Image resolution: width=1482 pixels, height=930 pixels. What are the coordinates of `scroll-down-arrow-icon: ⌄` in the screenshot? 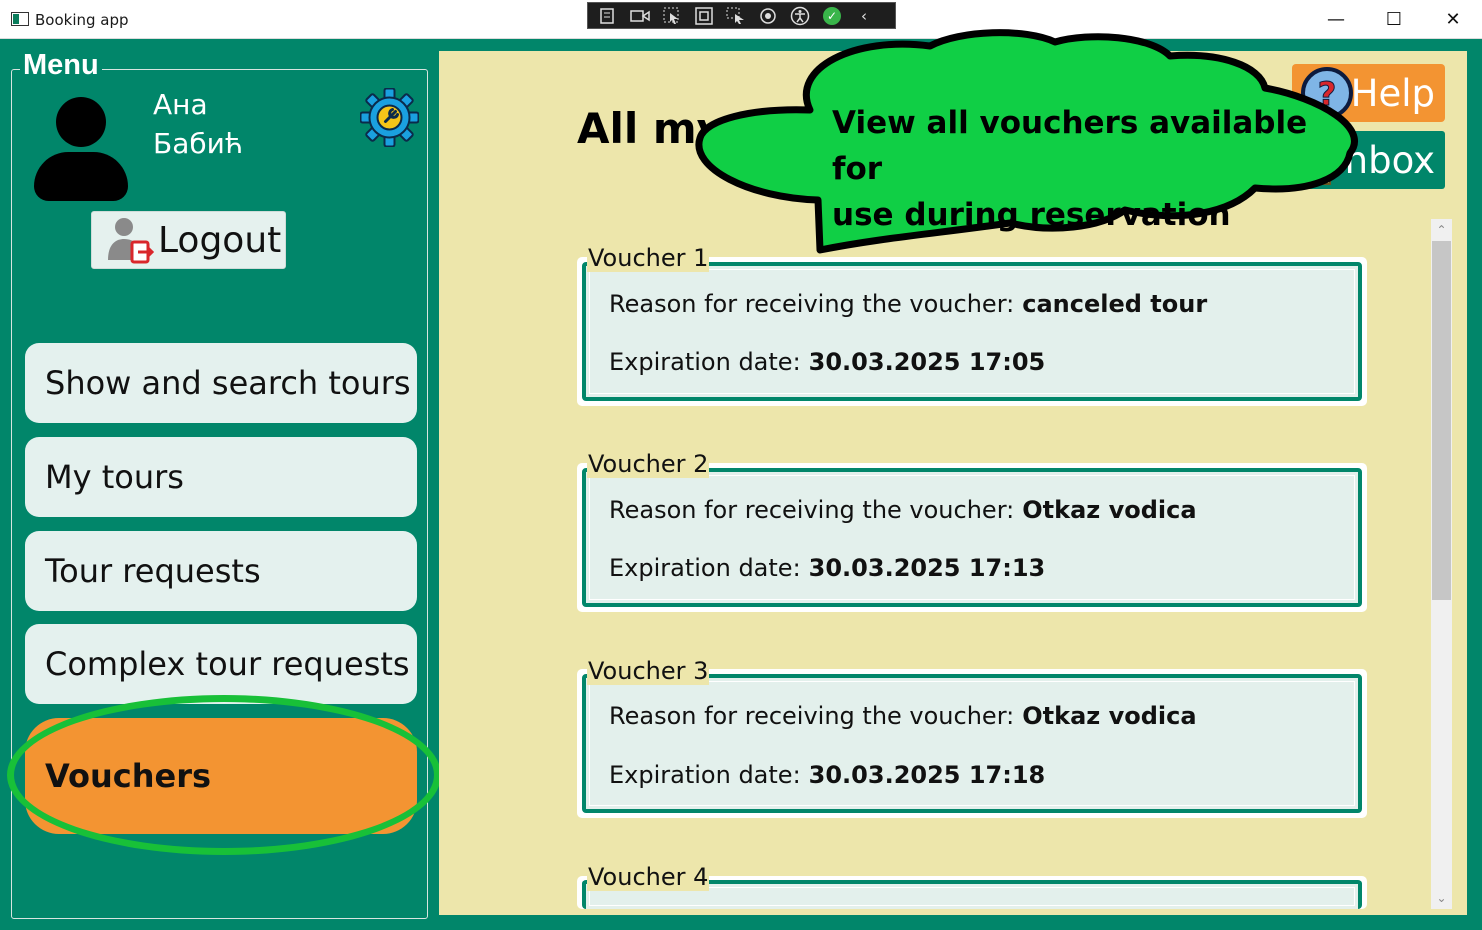 It's located at (1441, 898).